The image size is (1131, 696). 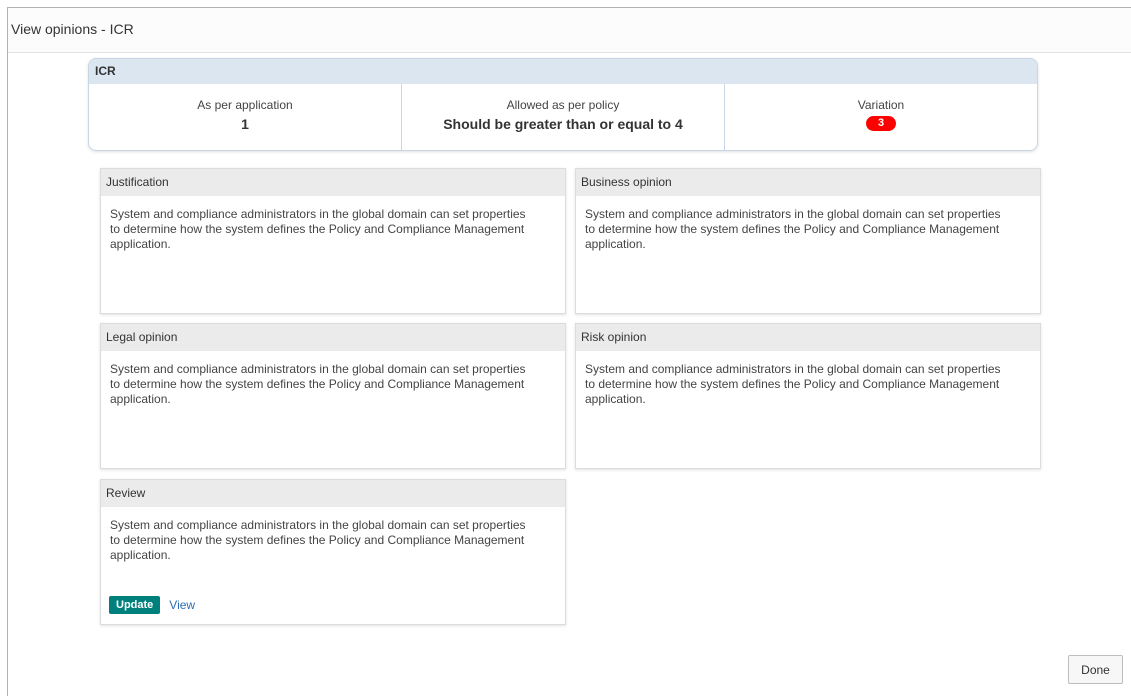 I want to click on review-card-actions: Update View, so click(x=152, y=605).